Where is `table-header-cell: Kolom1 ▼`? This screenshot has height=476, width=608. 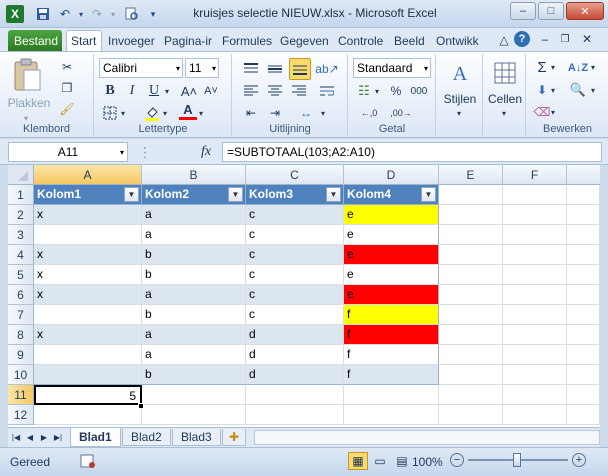
table-header-cell: Kolom1 ▼ is located at coordinates (88, 195).